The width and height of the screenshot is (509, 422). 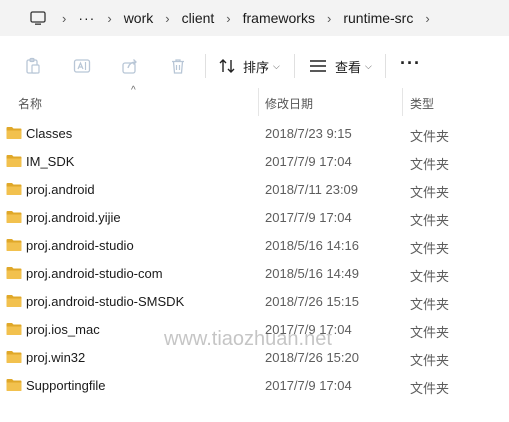 What do you see at coordinates (378, 18) in the screenshot?
I see `breadcrumb-item-runtime-src: runtime-src` at bounding box center [378, 18].